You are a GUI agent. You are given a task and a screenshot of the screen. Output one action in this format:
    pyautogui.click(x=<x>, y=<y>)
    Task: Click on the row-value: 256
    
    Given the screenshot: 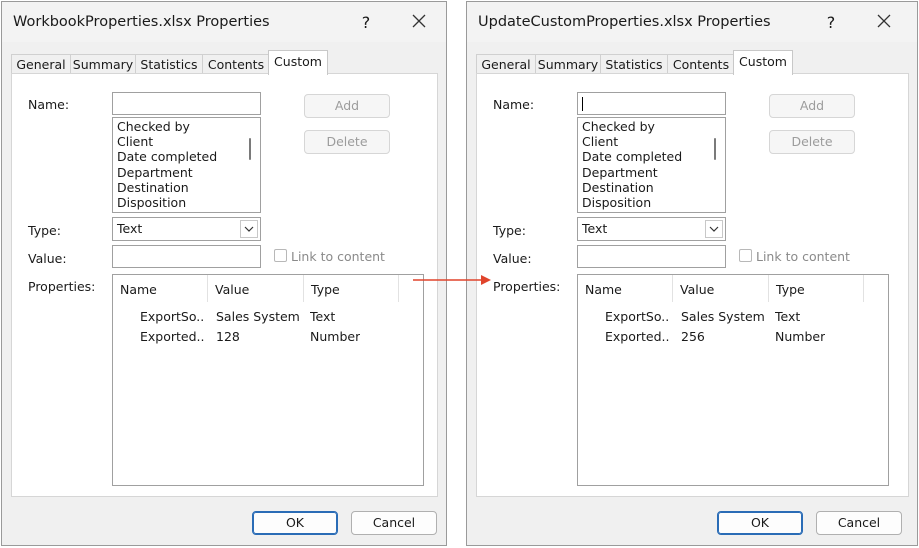 What is the action you would take?
    pyautogui.click(x=693, y=336)
    